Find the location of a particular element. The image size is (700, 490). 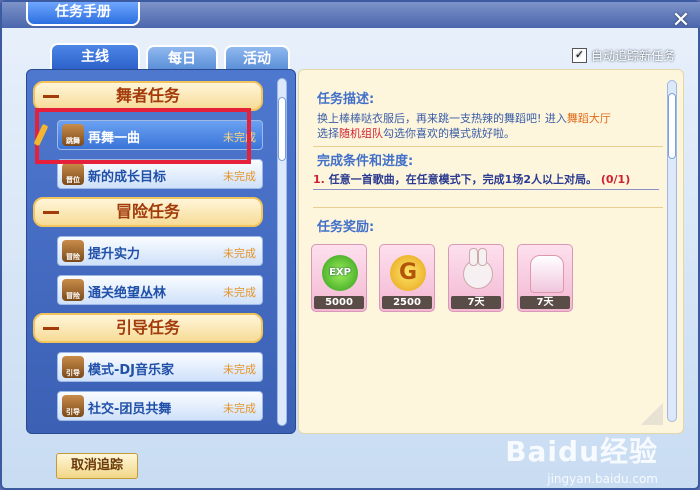

condition-text: 任意一首歌曲，在任意模式下，完成1场2人以上对局。 is located at coordinates (462, 179).